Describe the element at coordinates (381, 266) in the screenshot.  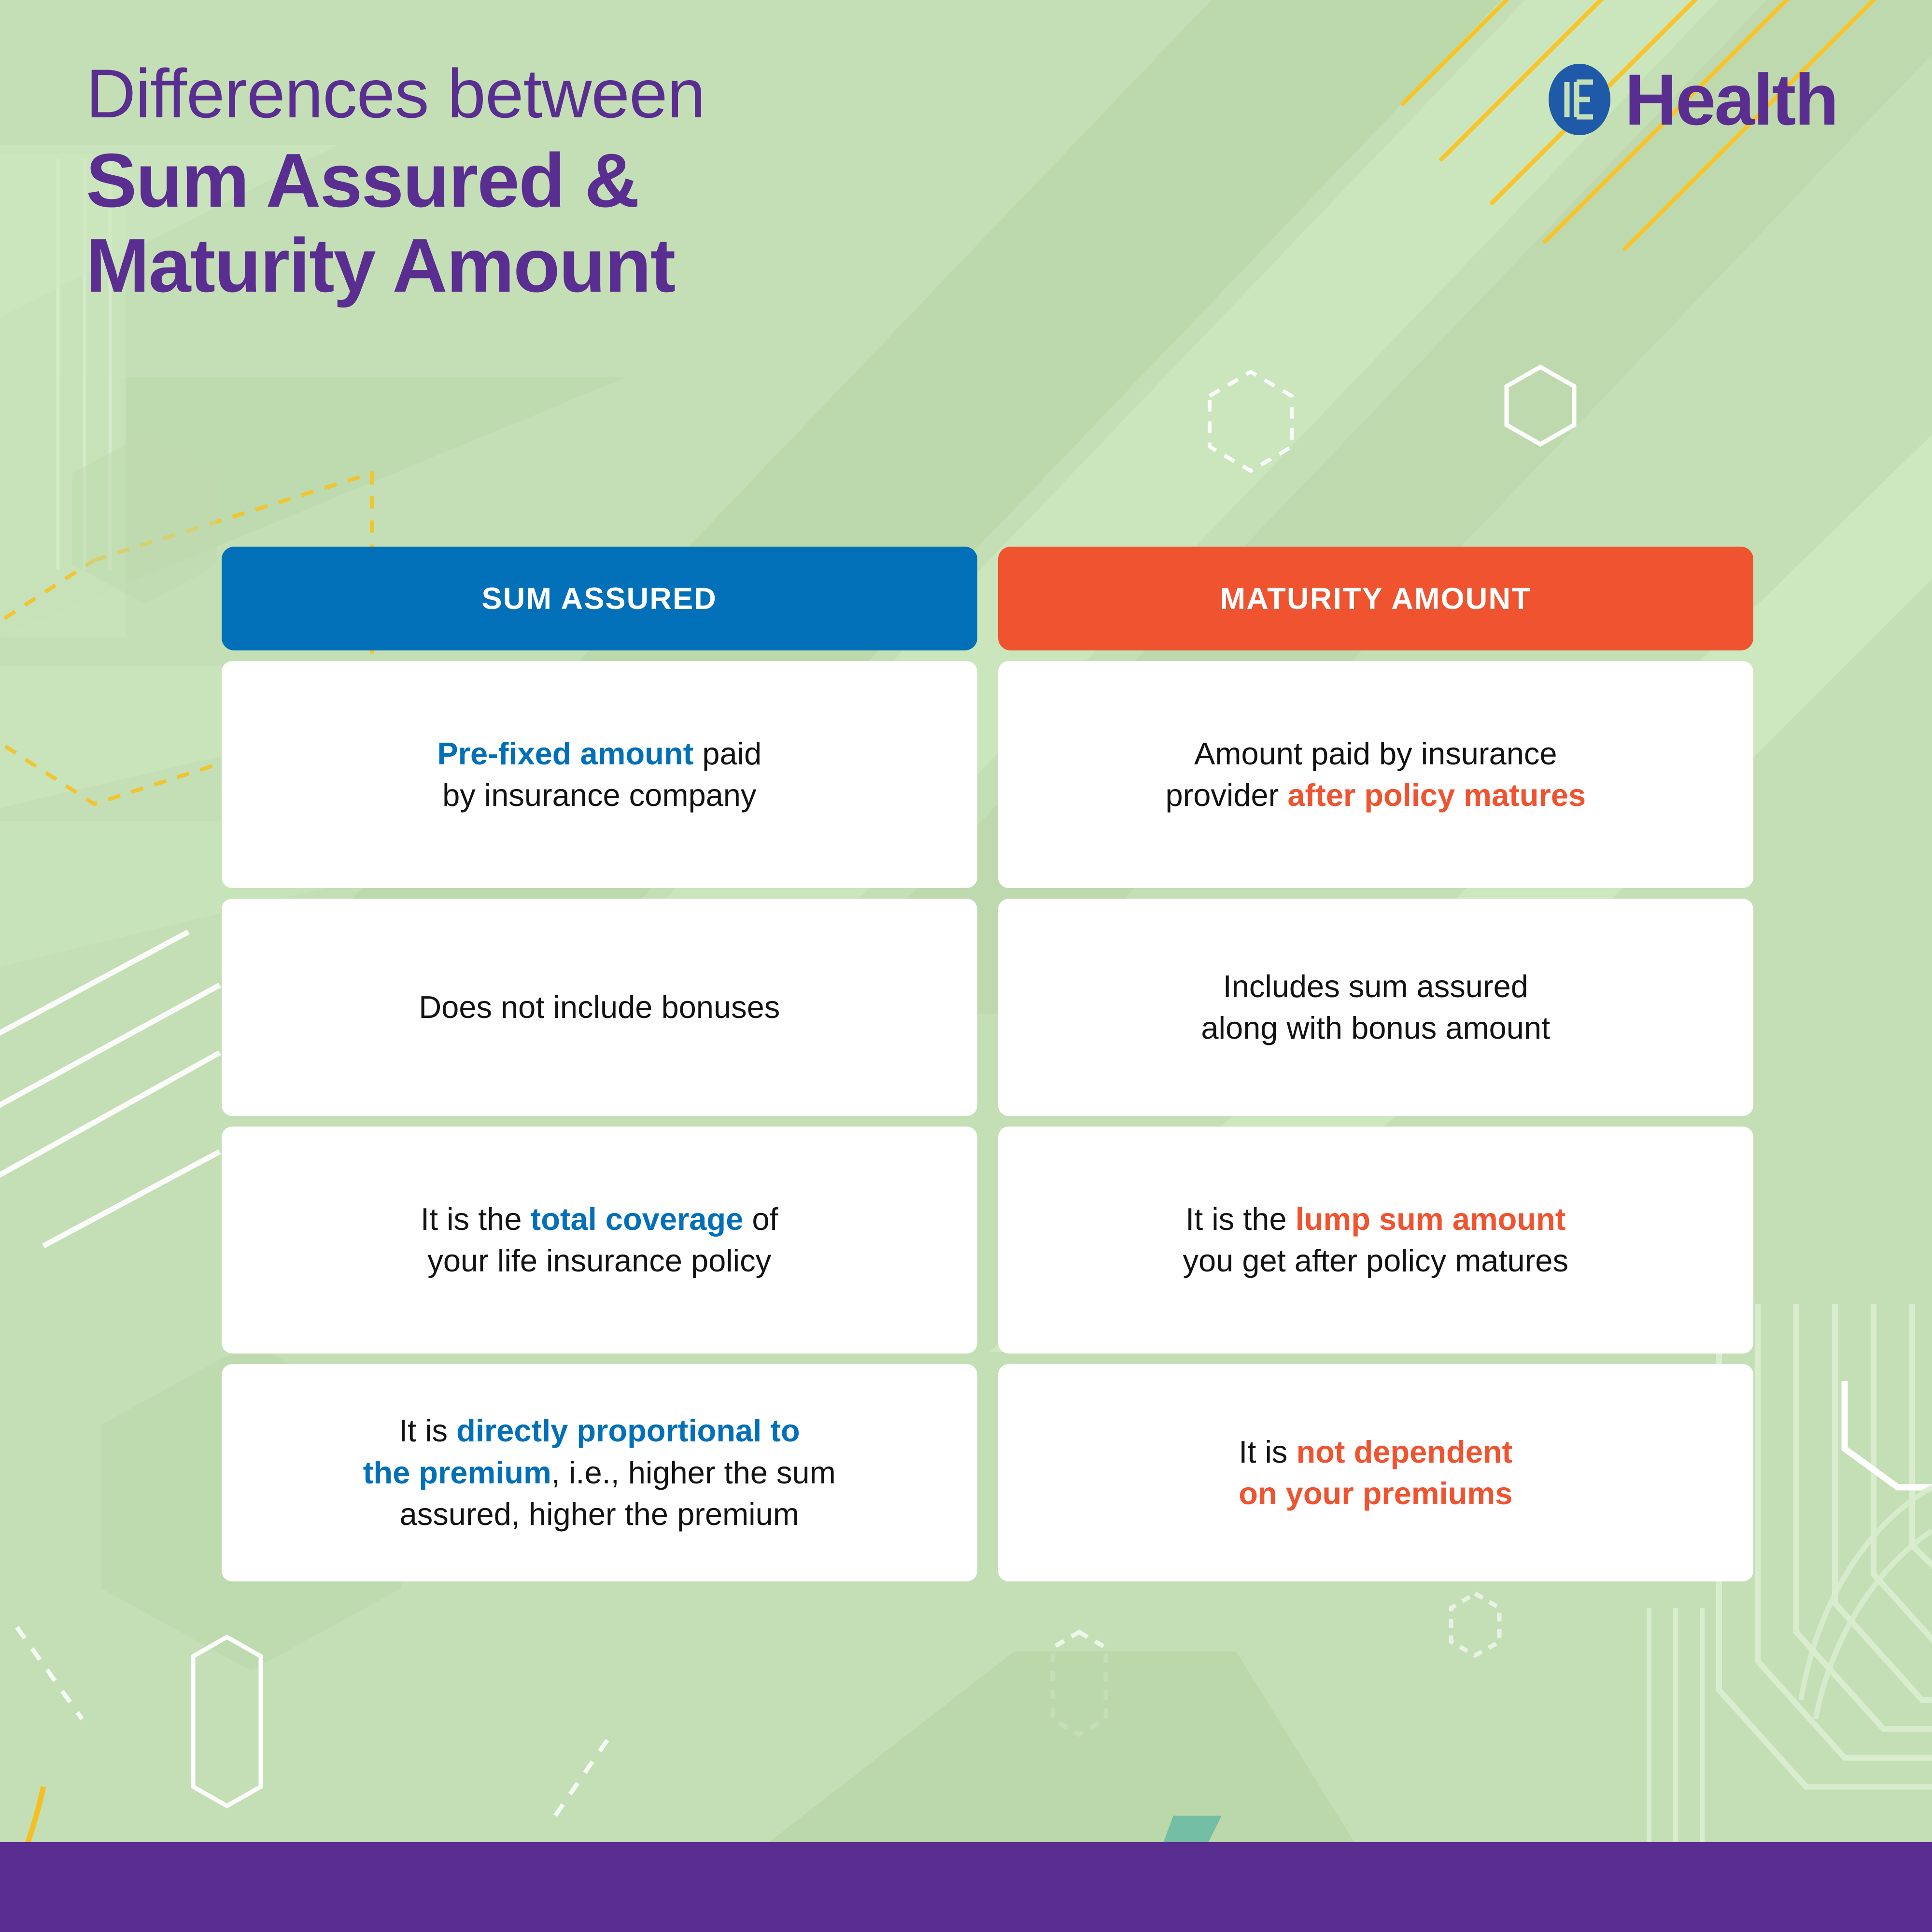
I see `title-line-3: Maturity Amount` at that location.